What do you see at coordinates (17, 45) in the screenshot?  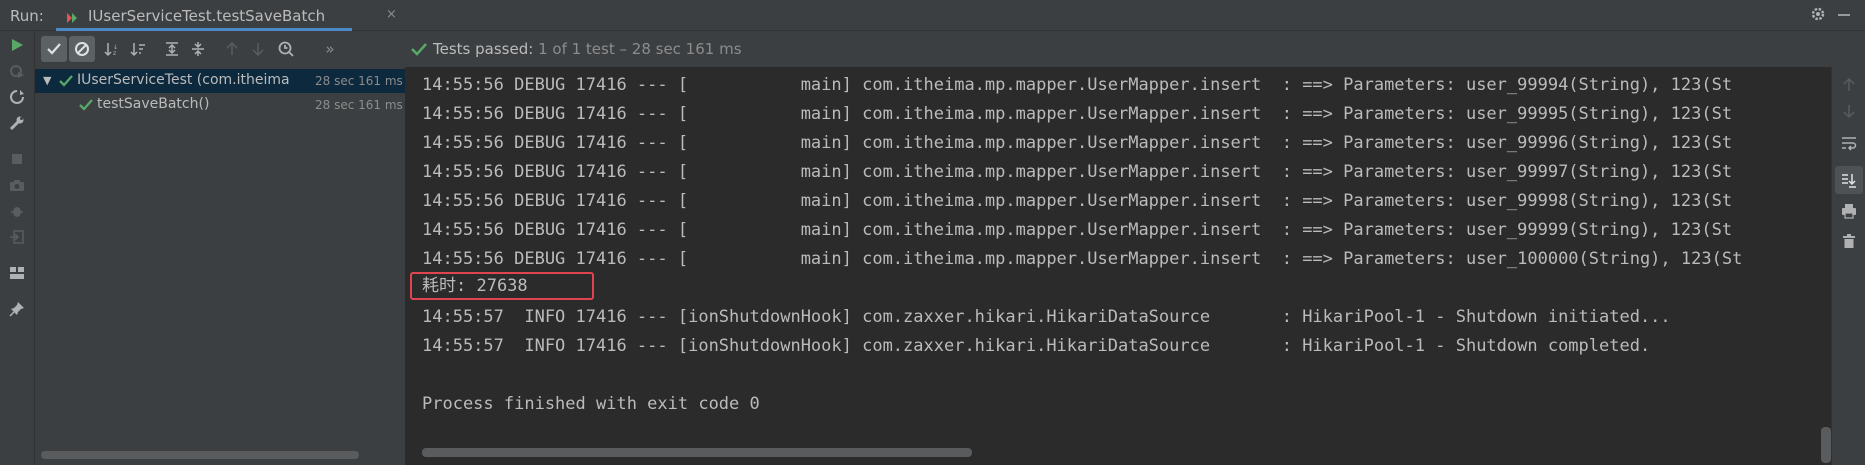 I see `rerun-icon` at bounding box center [17, 45].